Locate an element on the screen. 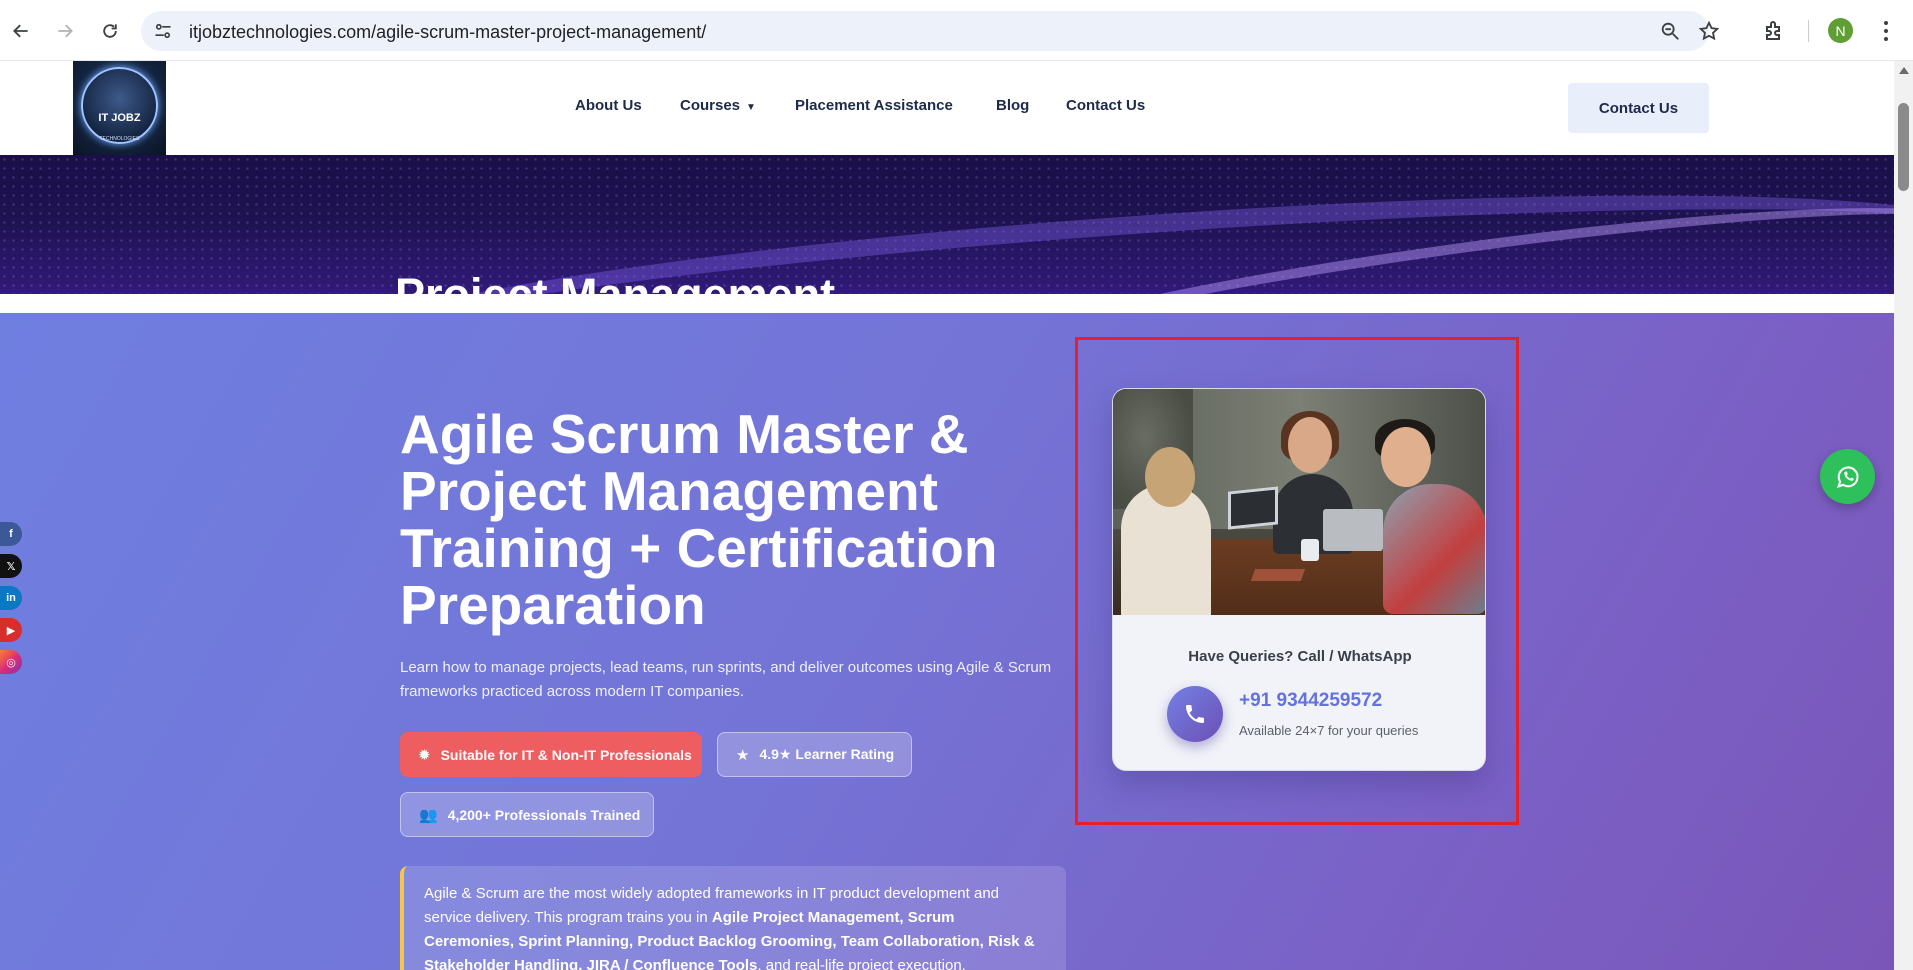  logo-ring is located at coordinates (119, 105).